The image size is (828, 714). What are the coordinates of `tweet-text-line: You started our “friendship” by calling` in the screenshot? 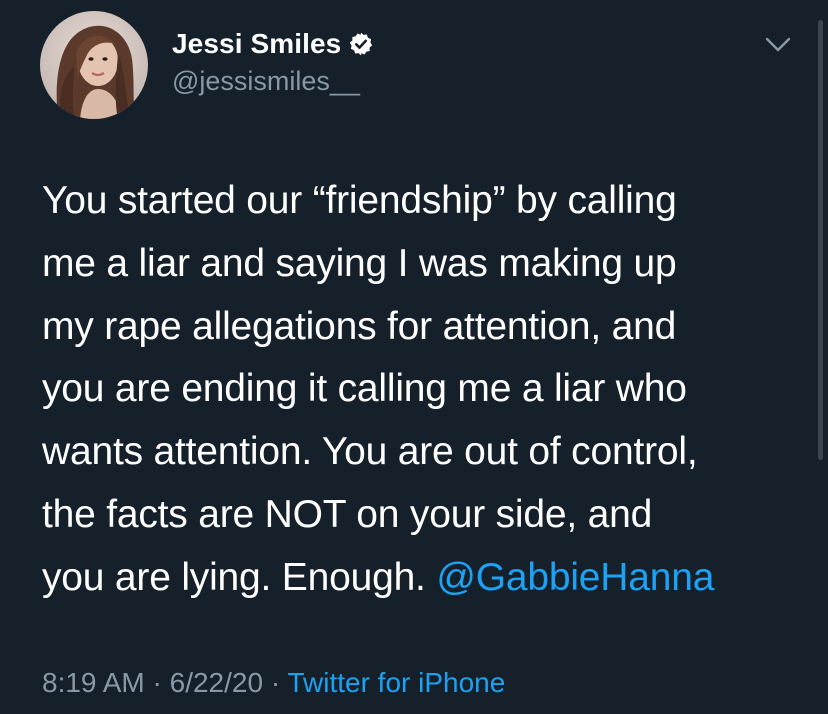 It's located at (359, 200).